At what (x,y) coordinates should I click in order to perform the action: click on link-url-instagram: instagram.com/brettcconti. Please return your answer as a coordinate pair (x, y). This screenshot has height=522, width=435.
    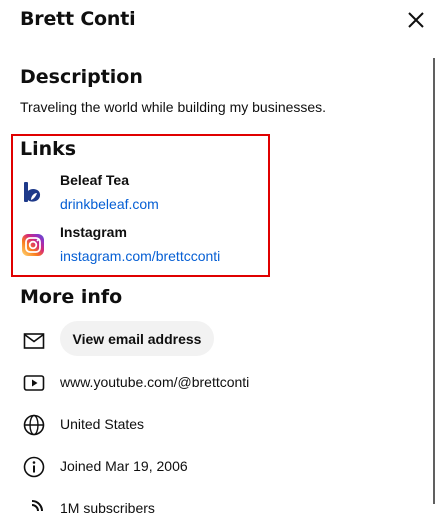
    Looking at the image, I should click on (140, 256).